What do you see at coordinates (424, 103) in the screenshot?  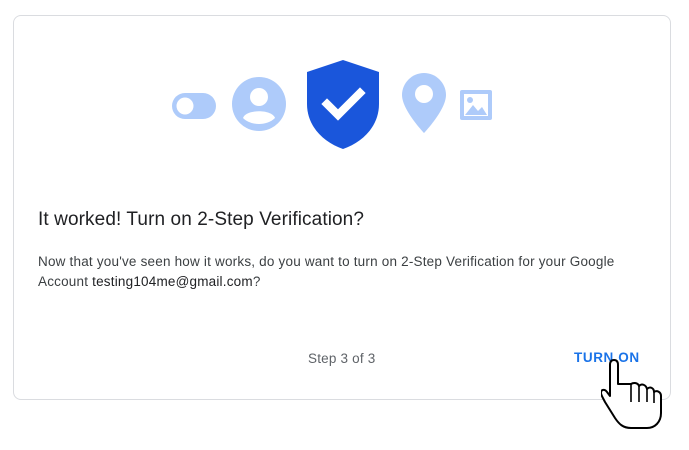 I see `location-pin-icon` at bounding box center [424, 103].